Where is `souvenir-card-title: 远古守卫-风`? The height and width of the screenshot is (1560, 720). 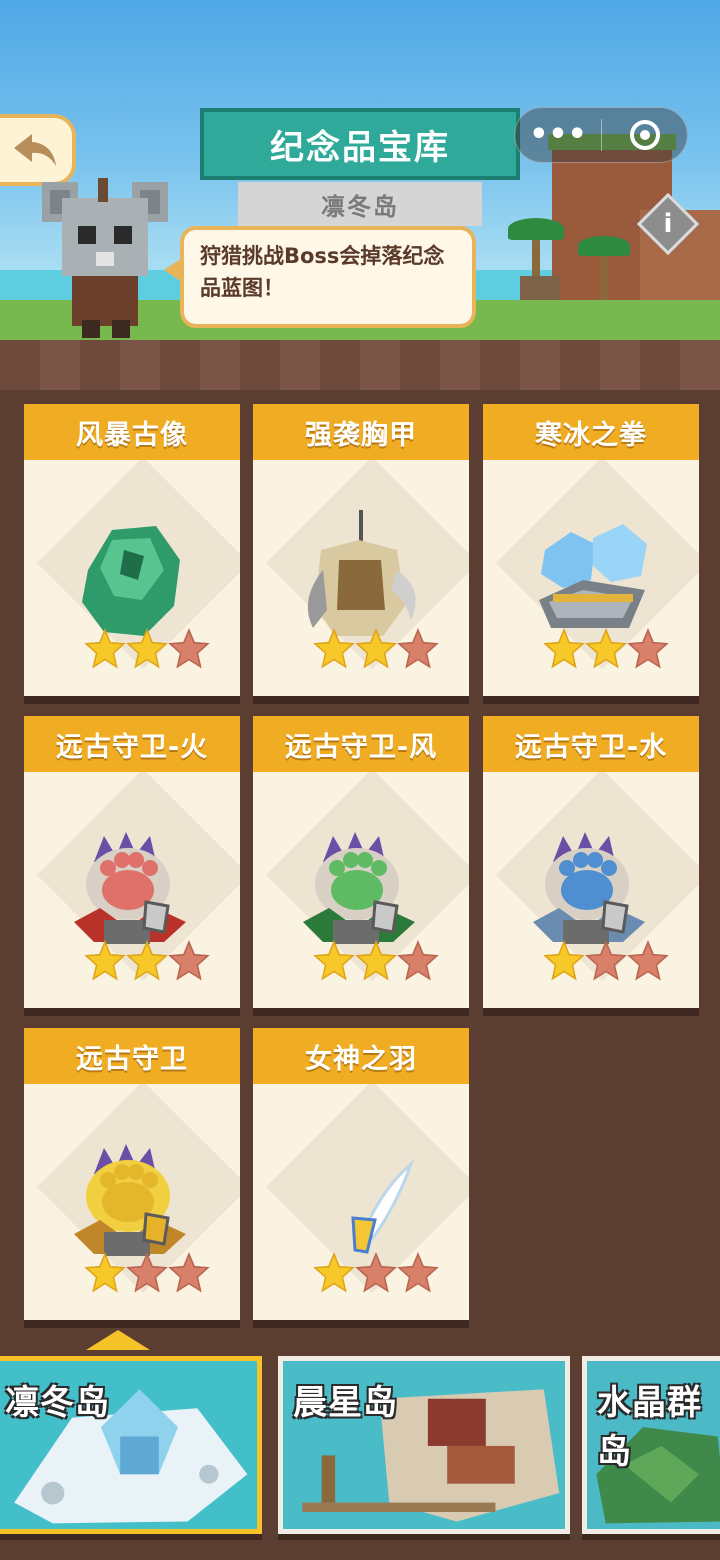 souvenir-card-title: 远古守卫-风 is located at coordinates (361, 744).